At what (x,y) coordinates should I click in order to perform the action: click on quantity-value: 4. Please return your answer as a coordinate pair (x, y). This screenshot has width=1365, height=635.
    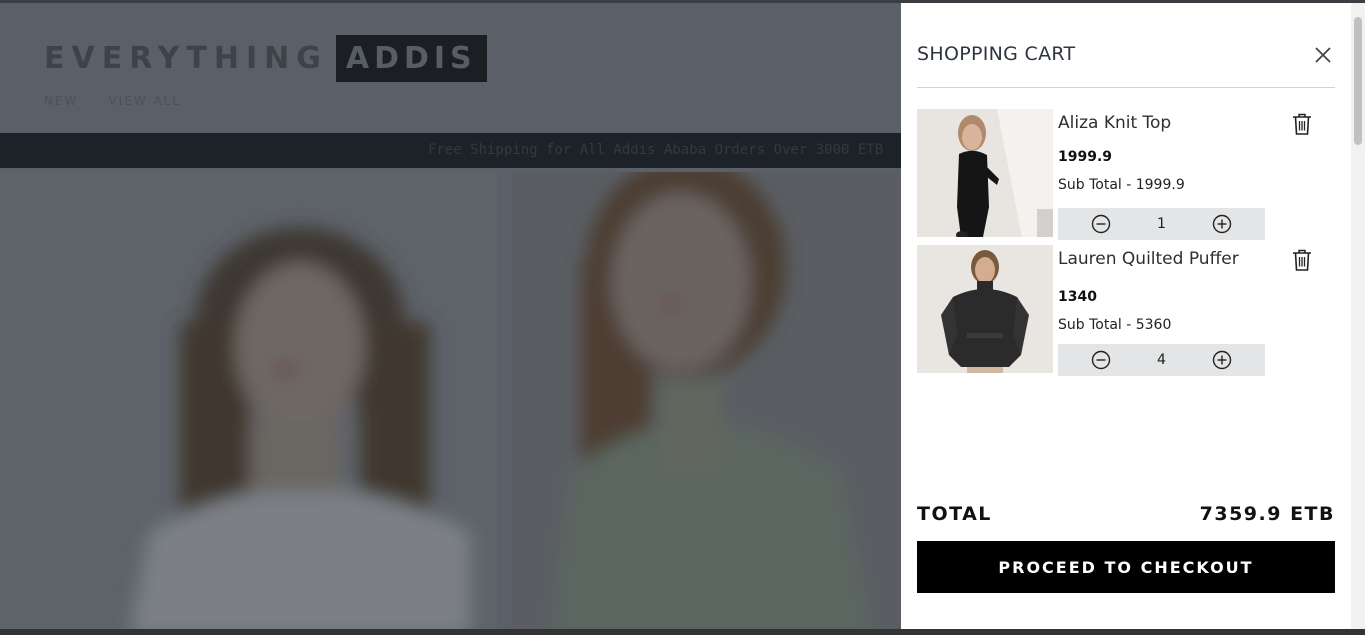
    Looking at the image, I should click on (1161, 360).